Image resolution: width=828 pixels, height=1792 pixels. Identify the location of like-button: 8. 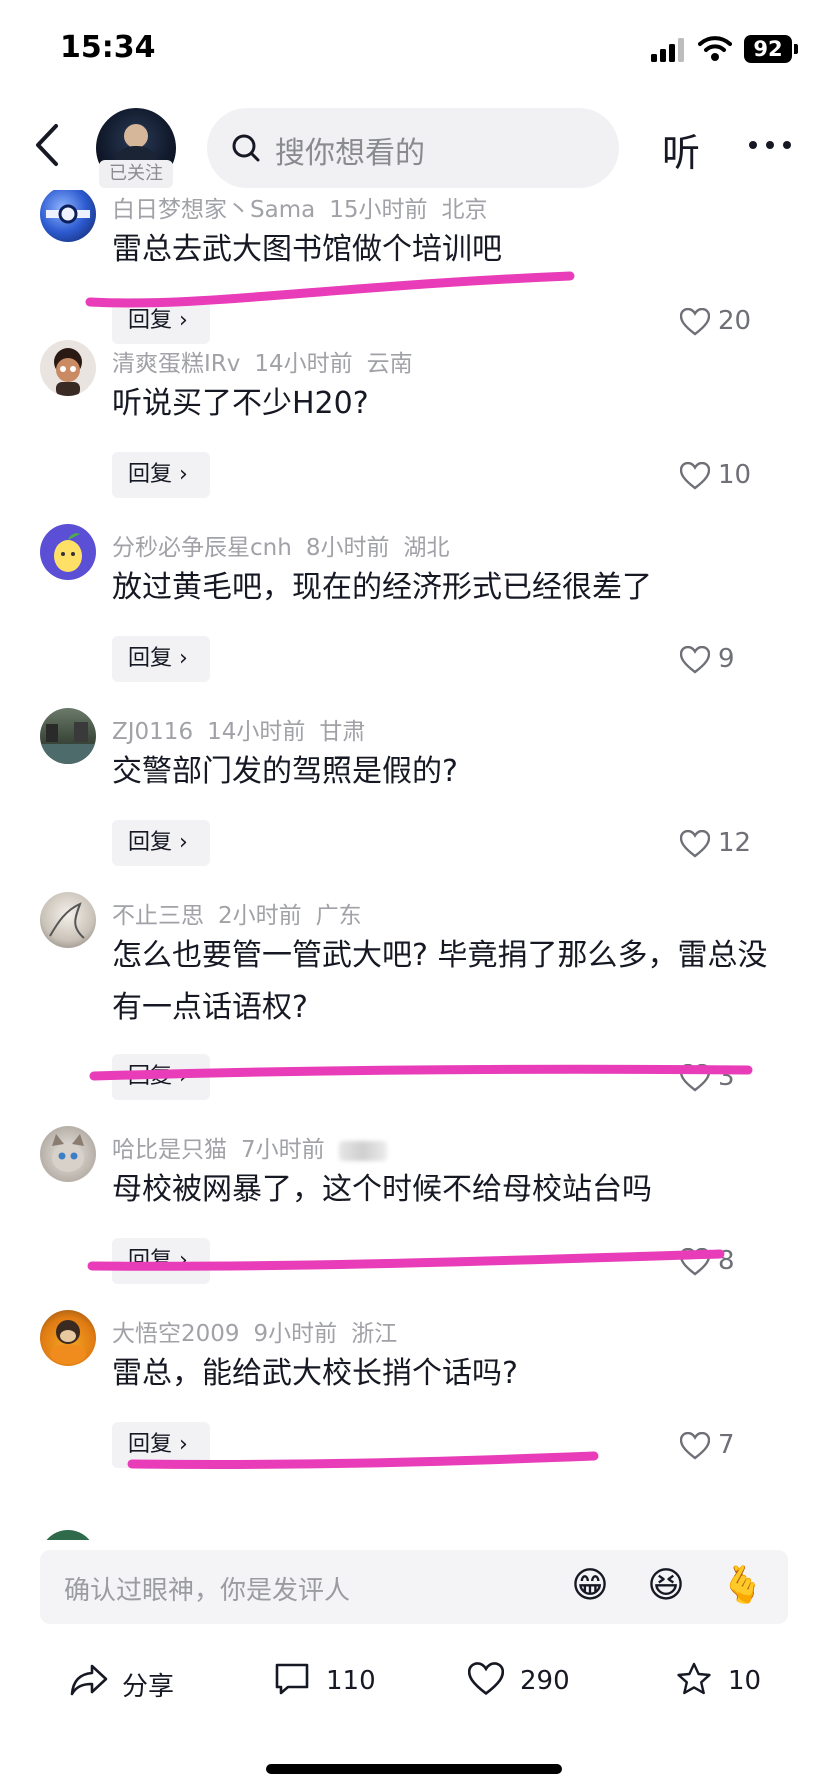
(736, 1261).